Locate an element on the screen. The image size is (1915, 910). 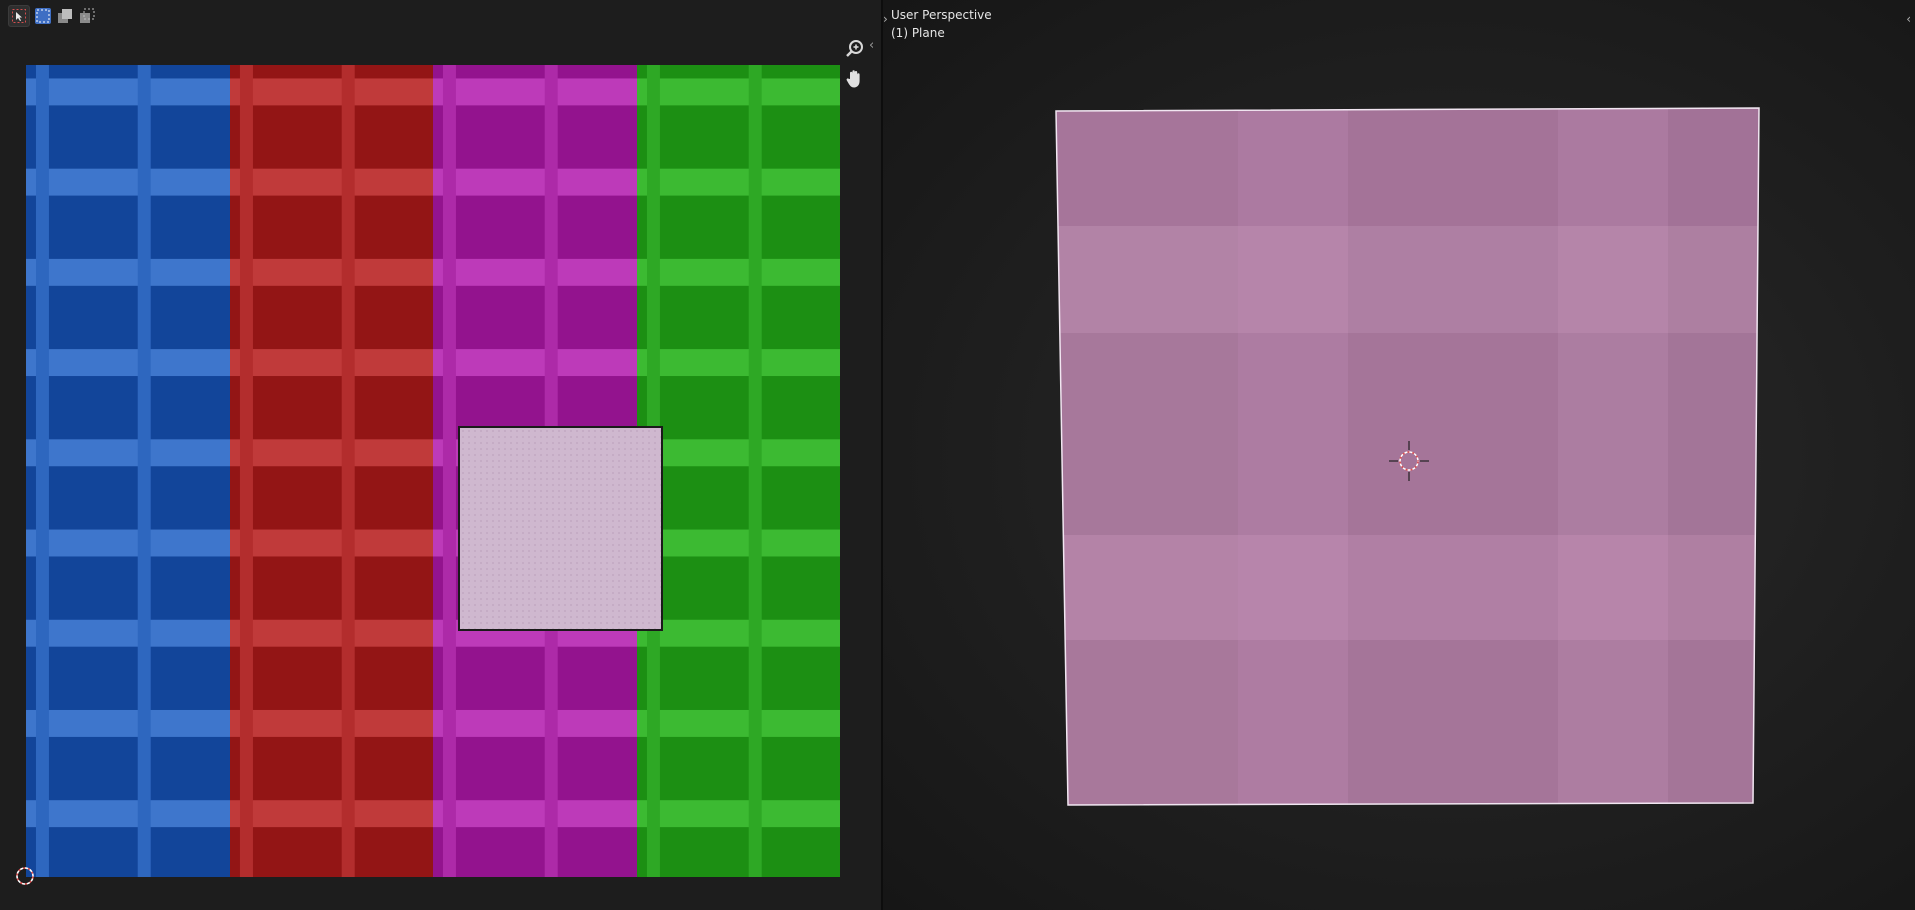
uv-island-pattern is located at coordinates (560, 528).